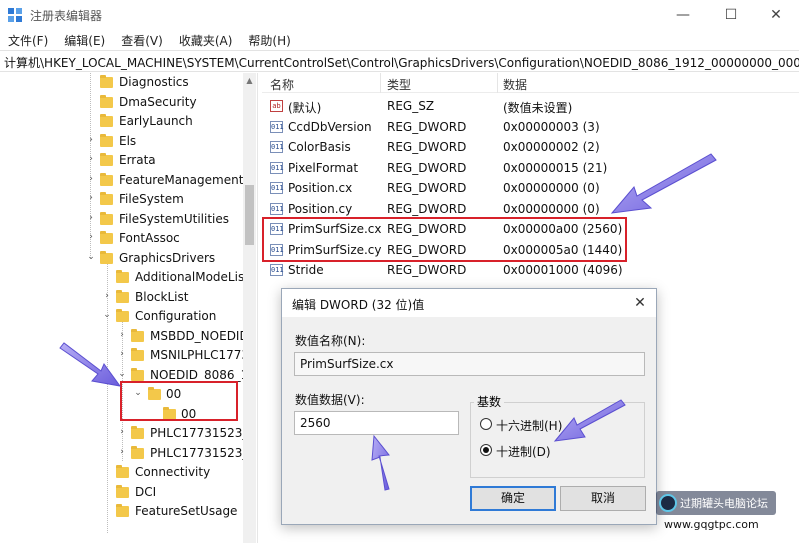 The height and width of the screenshot is (543, 799). Describe the element at coordinates (724, 503) in the screenshot. I see `watermark-text: 过期罐头电脑论坛` at that location.